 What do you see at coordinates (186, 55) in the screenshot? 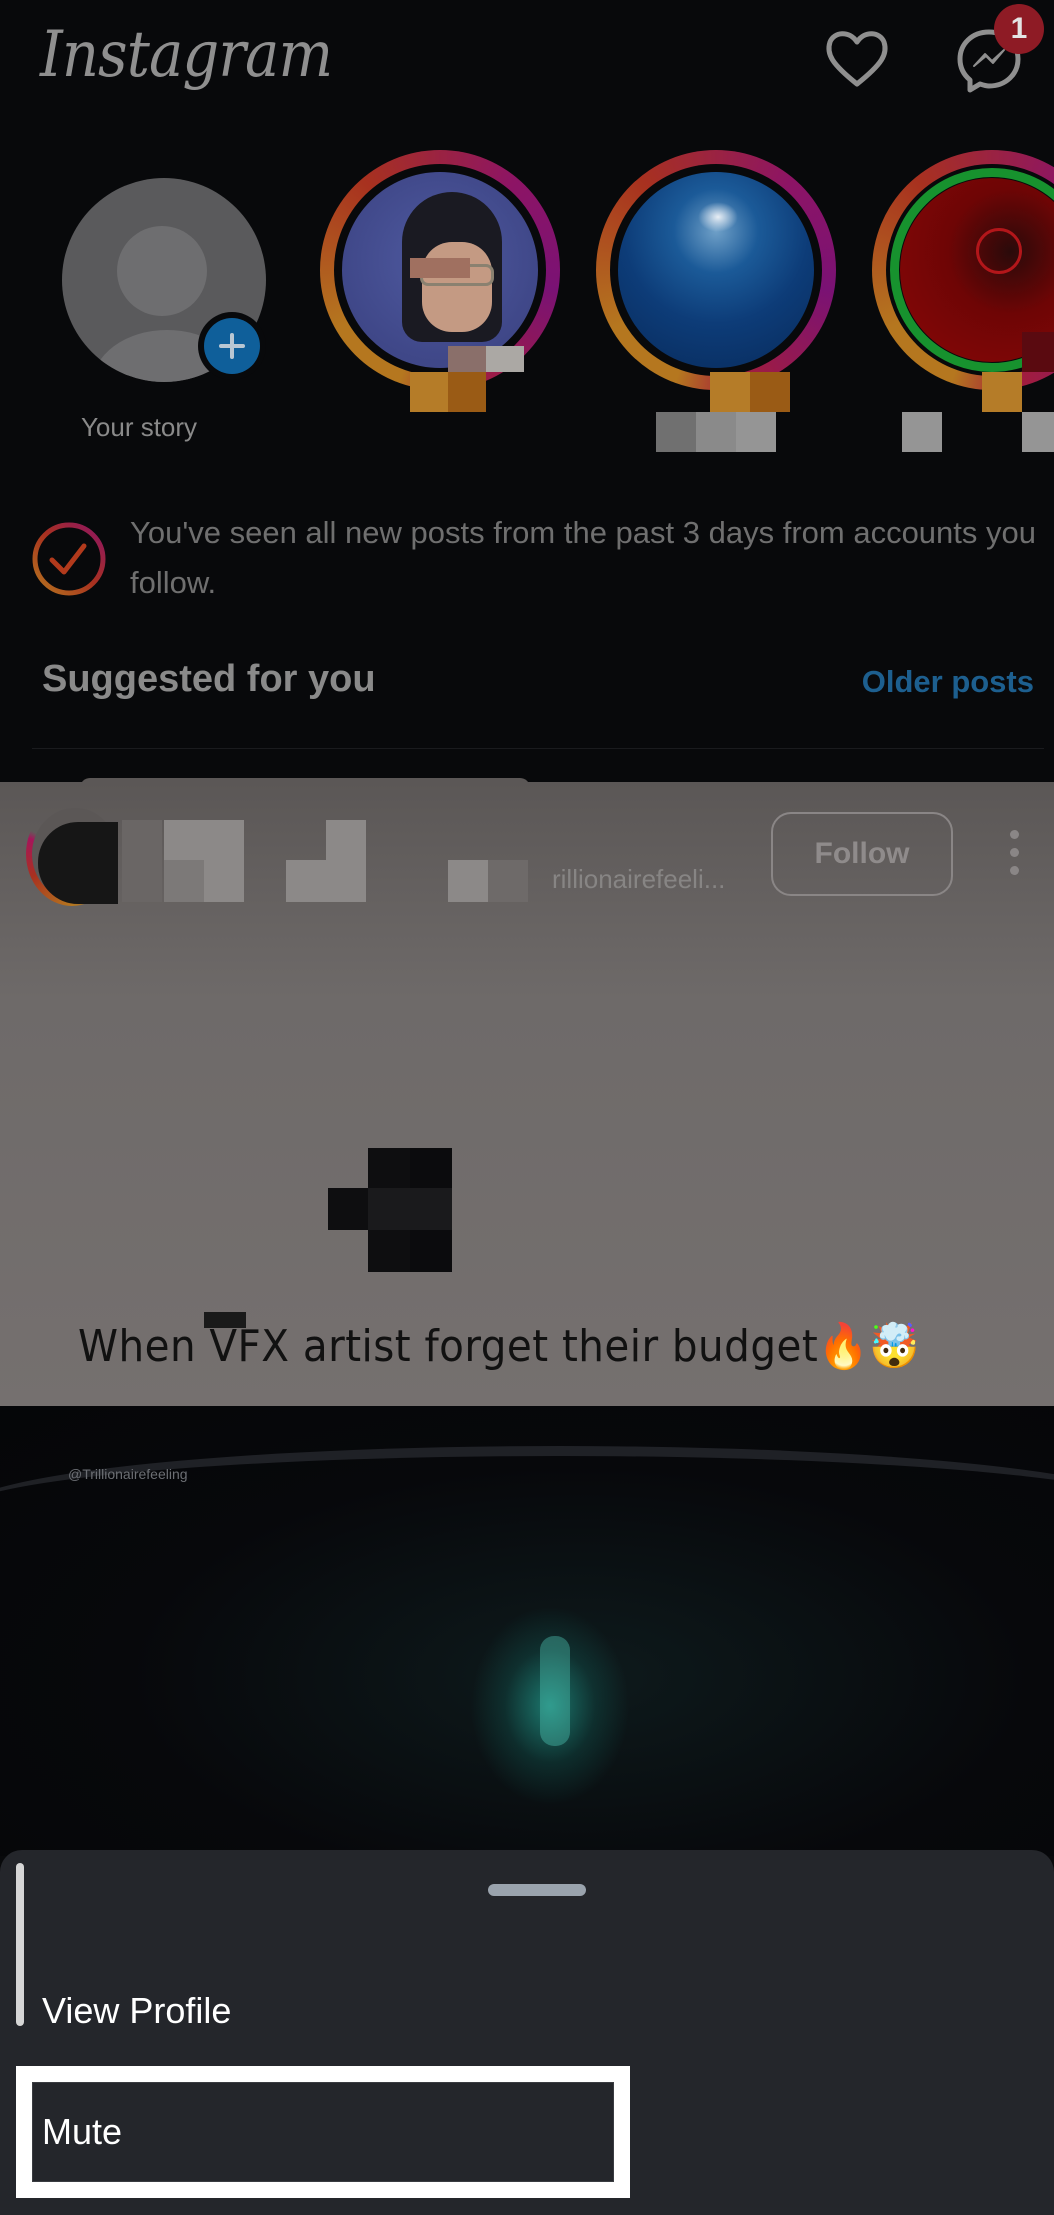
I see `instagram-logo: Instagram` at bounding box center [186, 55].